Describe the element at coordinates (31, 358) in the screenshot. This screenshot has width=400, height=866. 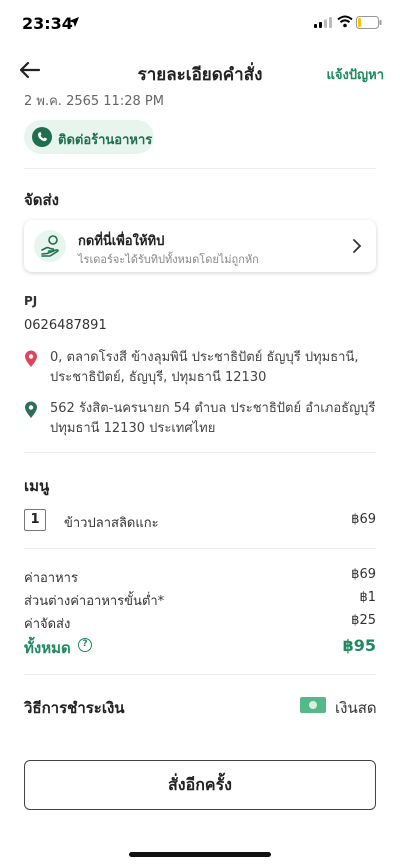
I see `pickup-pin-icon` at that location.